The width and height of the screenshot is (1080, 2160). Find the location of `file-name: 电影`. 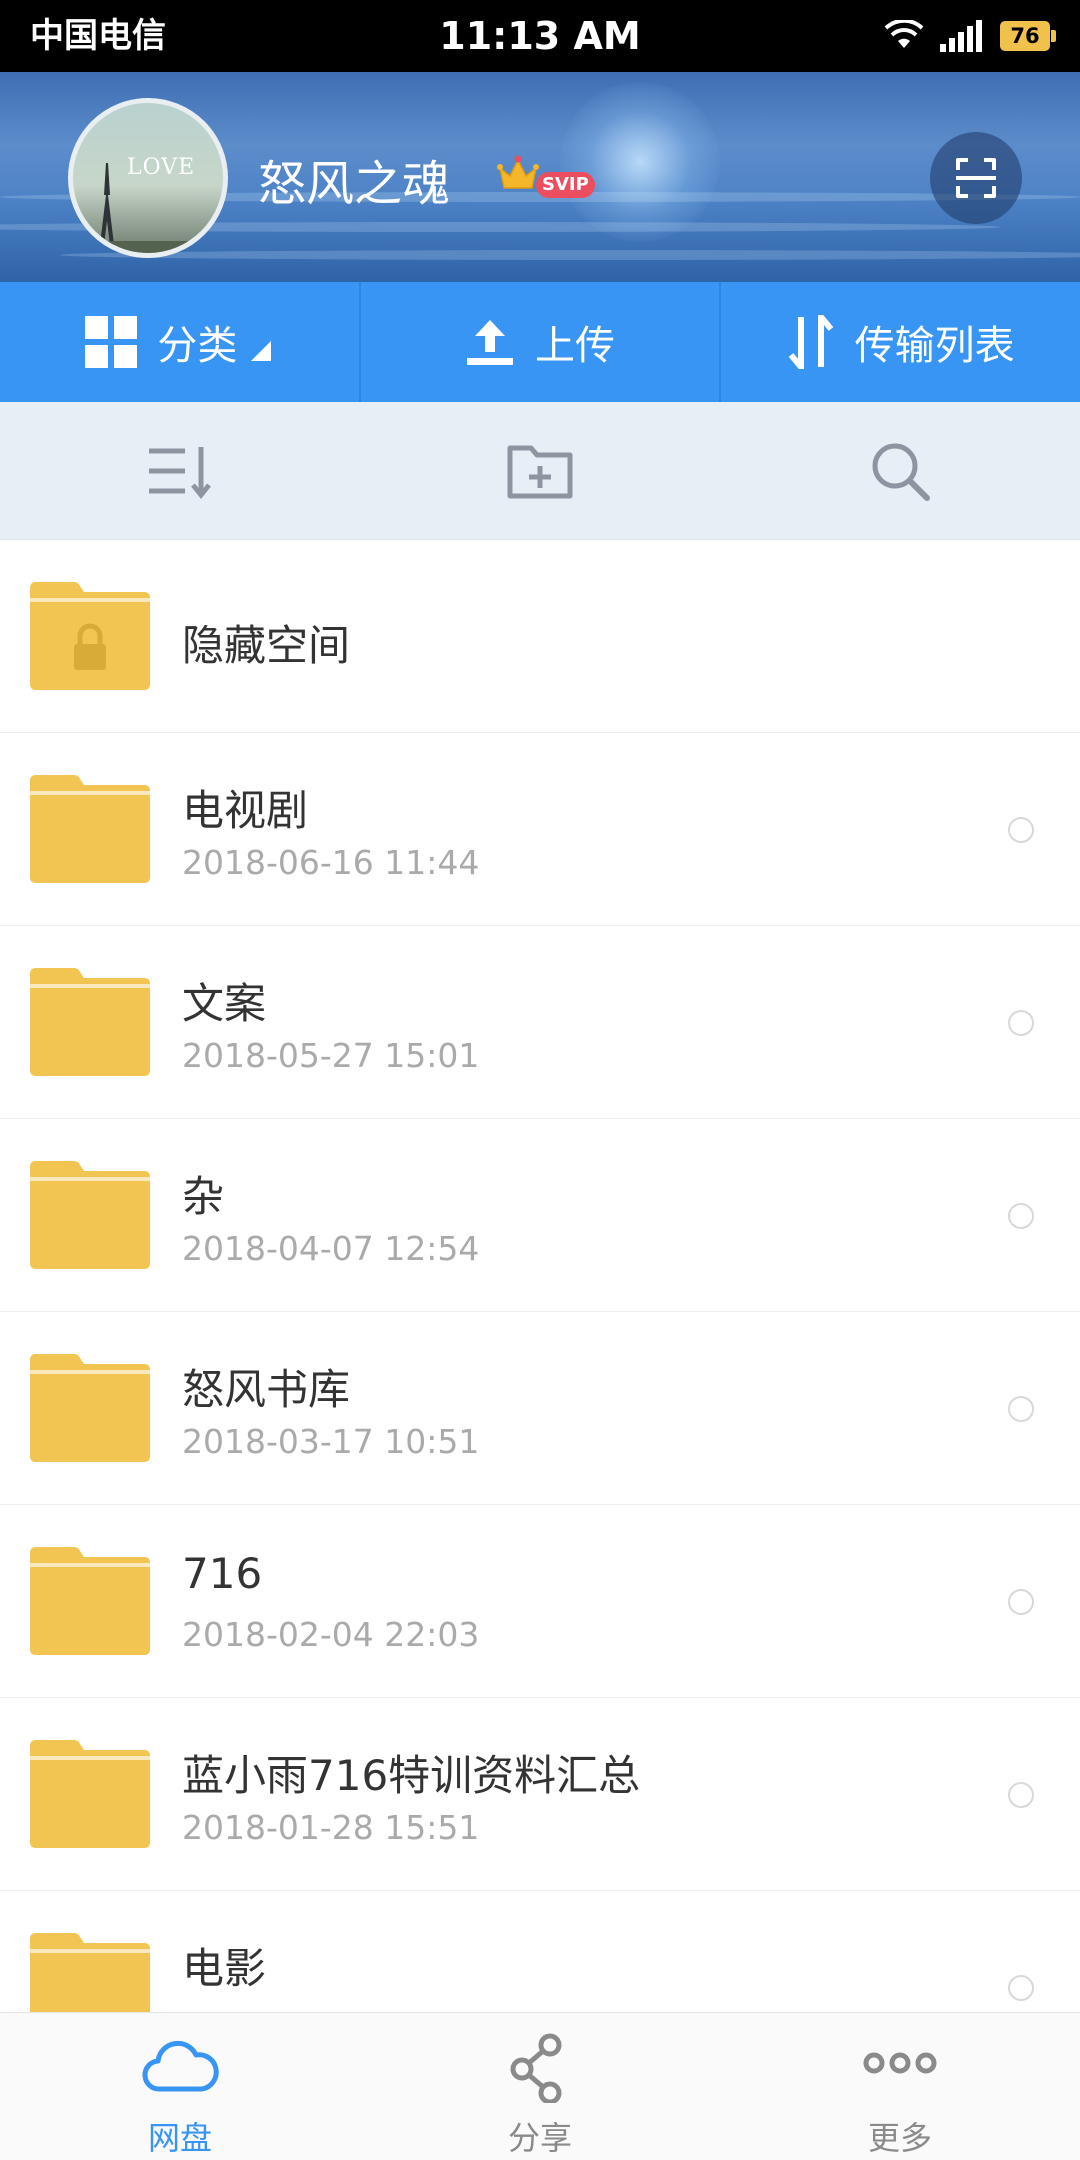

file-name: 电影 is located at coordinates (224, 1968).